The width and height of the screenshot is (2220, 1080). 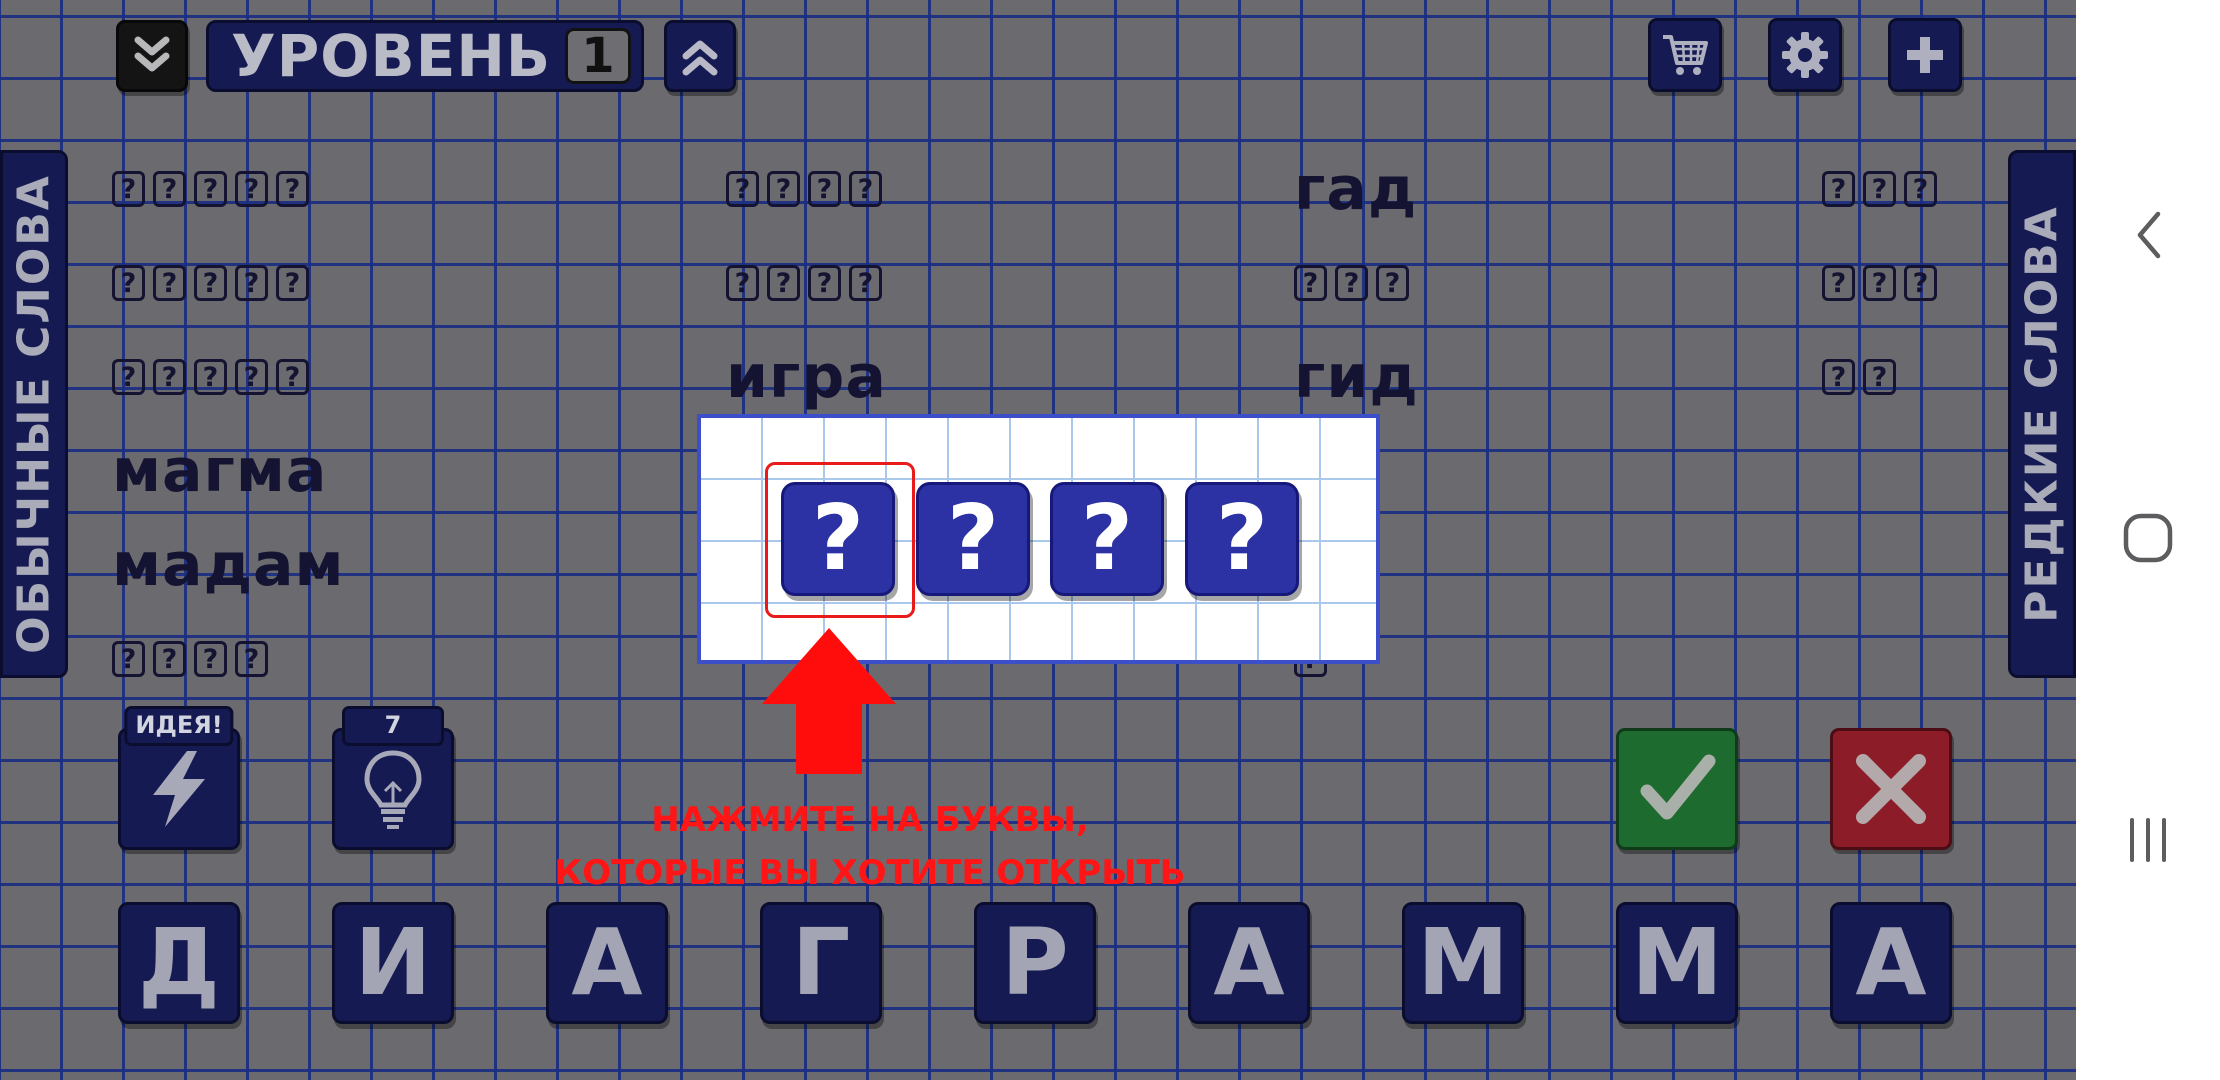 I want to click on home-icon, so click(x=2148, y=538).